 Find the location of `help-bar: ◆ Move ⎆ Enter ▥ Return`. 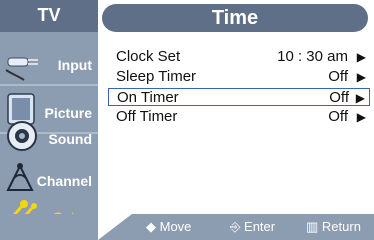

help-bar: ◆ Move ⎆ Enter ▥ Return is located at coordinates (187, 227).